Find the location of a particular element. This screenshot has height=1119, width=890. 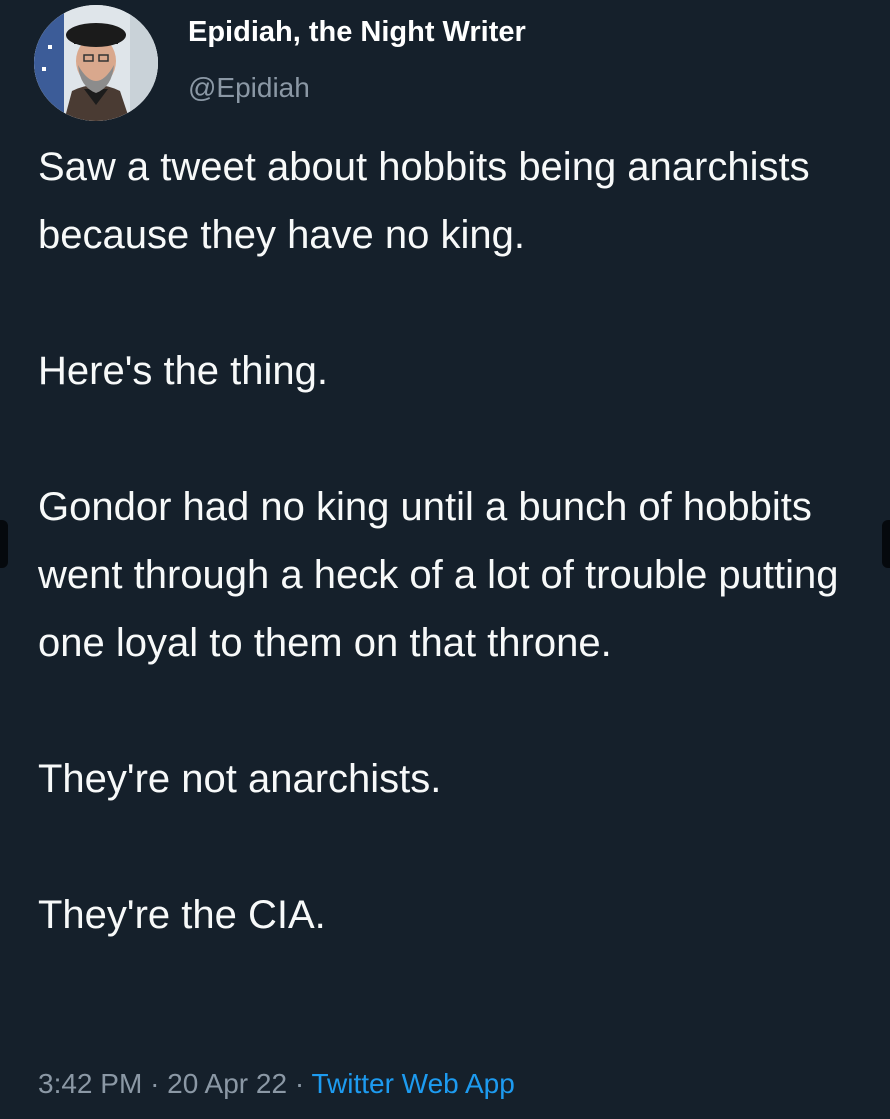

tweet-date: 20 Apr 22 is located at coordinates (227, 1083).